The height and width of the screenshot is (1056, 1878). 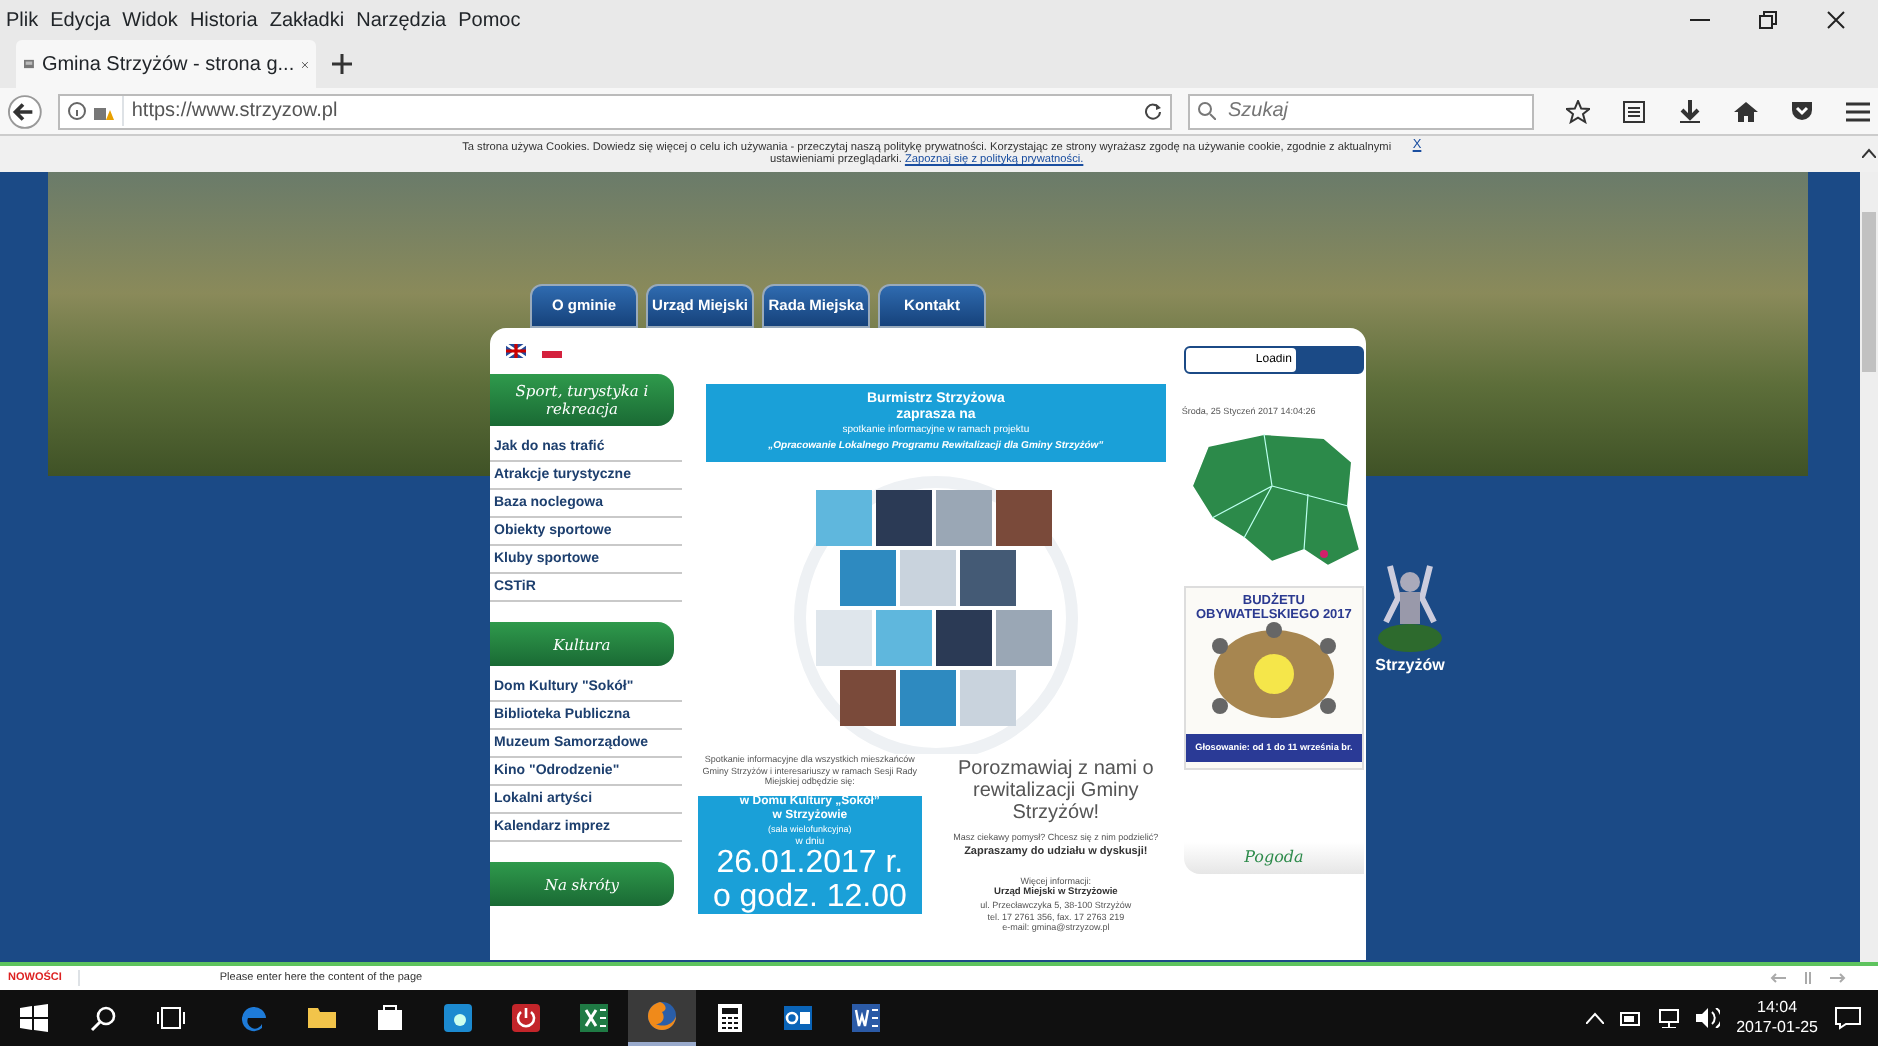 I want to click on reading-list-icon, so click(x=1634, y=111).